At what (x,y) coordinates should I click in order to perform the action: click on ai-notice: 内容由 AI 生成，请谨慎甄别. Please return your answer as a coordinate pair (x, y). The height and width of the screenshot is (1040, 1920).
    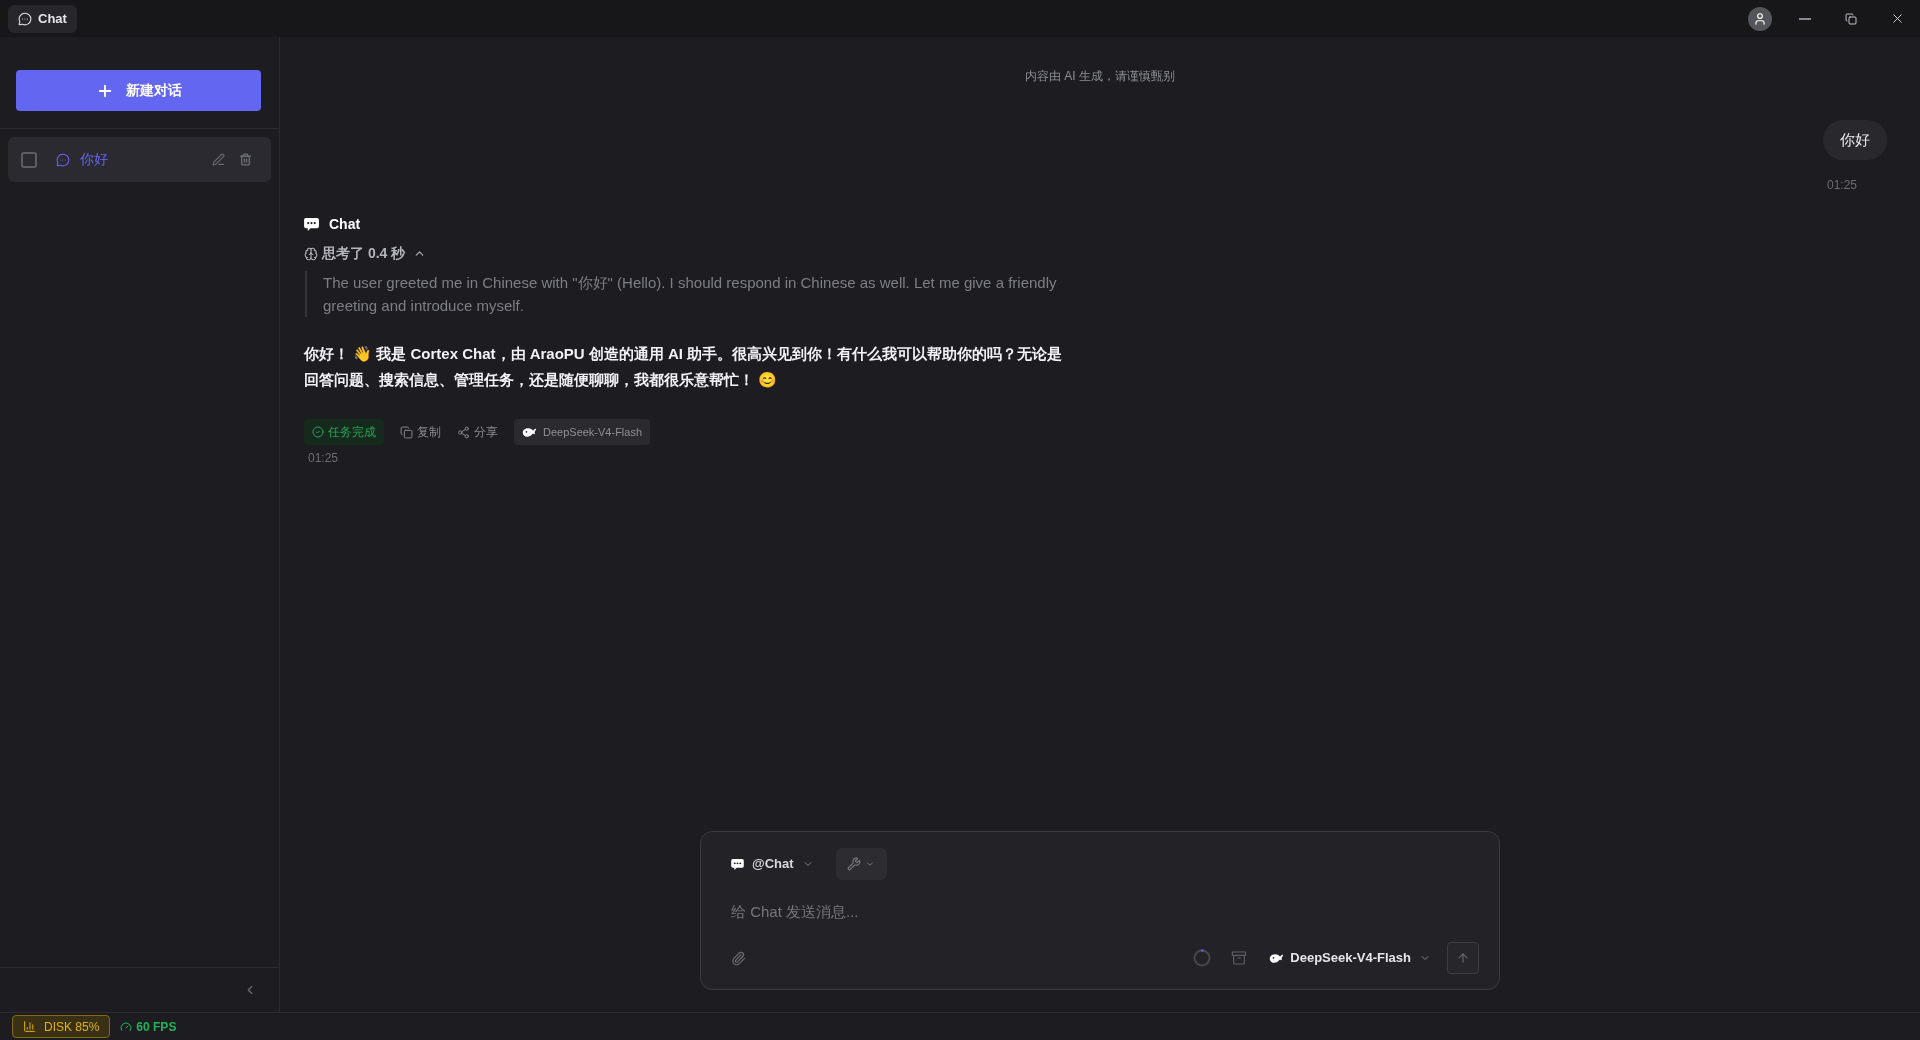
    Looking at the image, I should click on (1100, 76).